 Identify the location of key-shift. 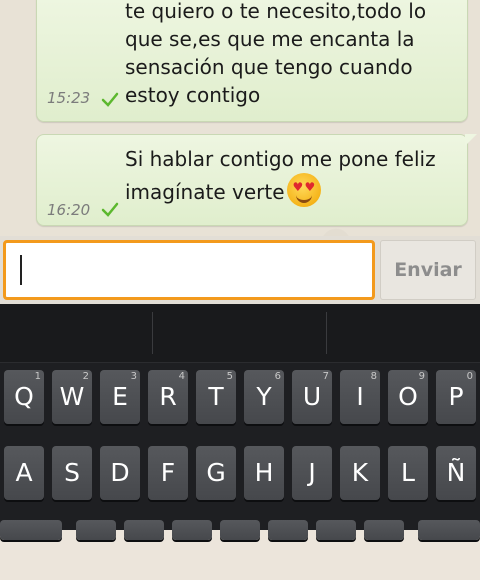
(31, 530).